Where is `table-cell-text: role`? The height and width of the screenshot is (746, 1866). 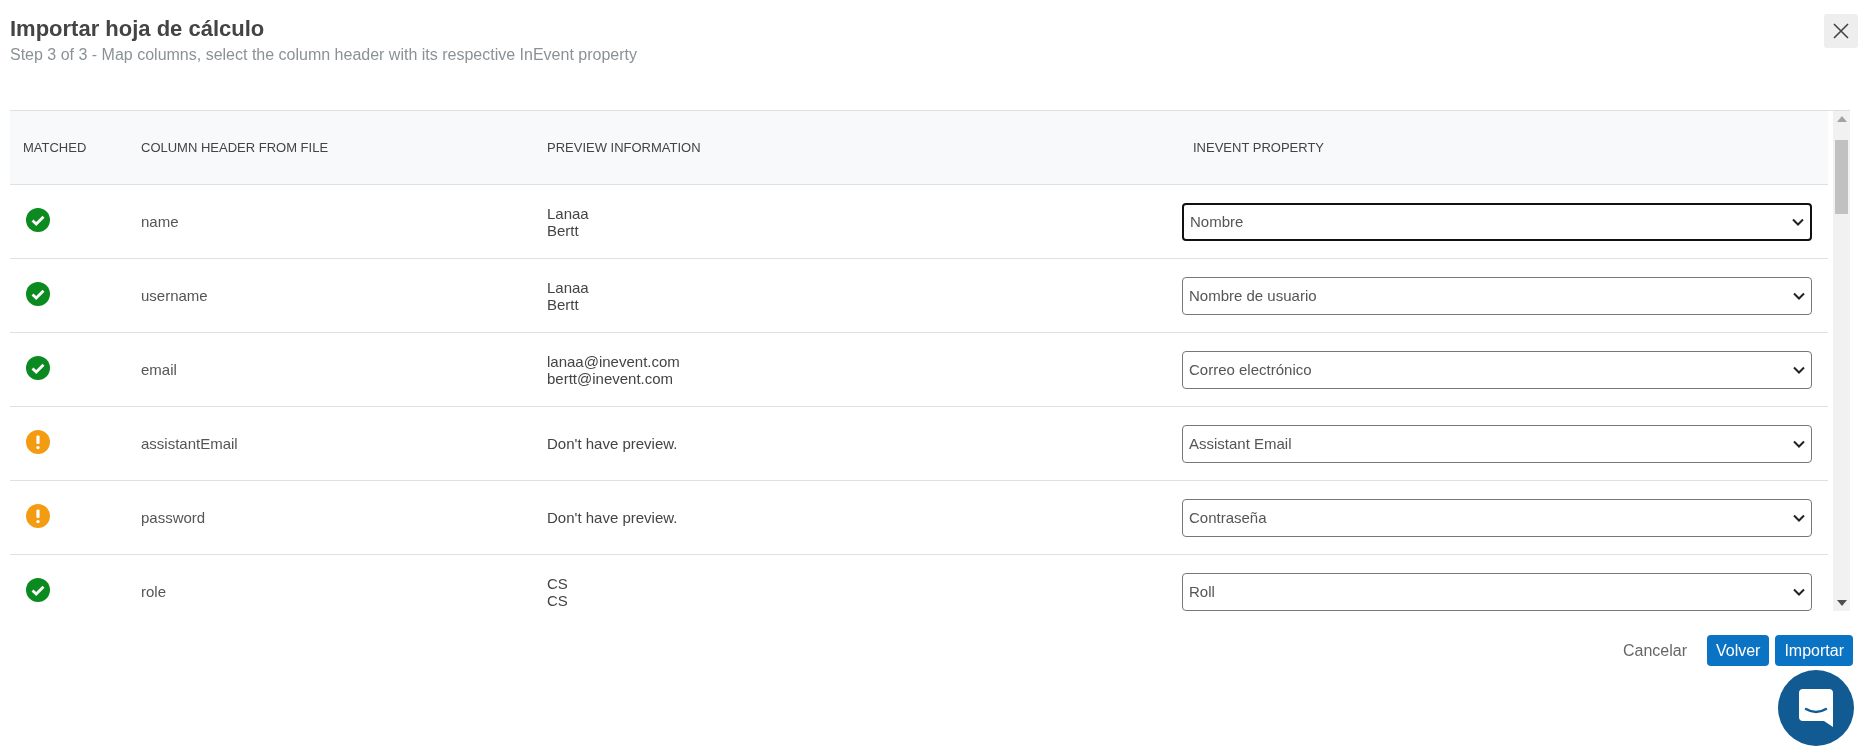
table-cell-text: role is located at coordinates (153, 591).